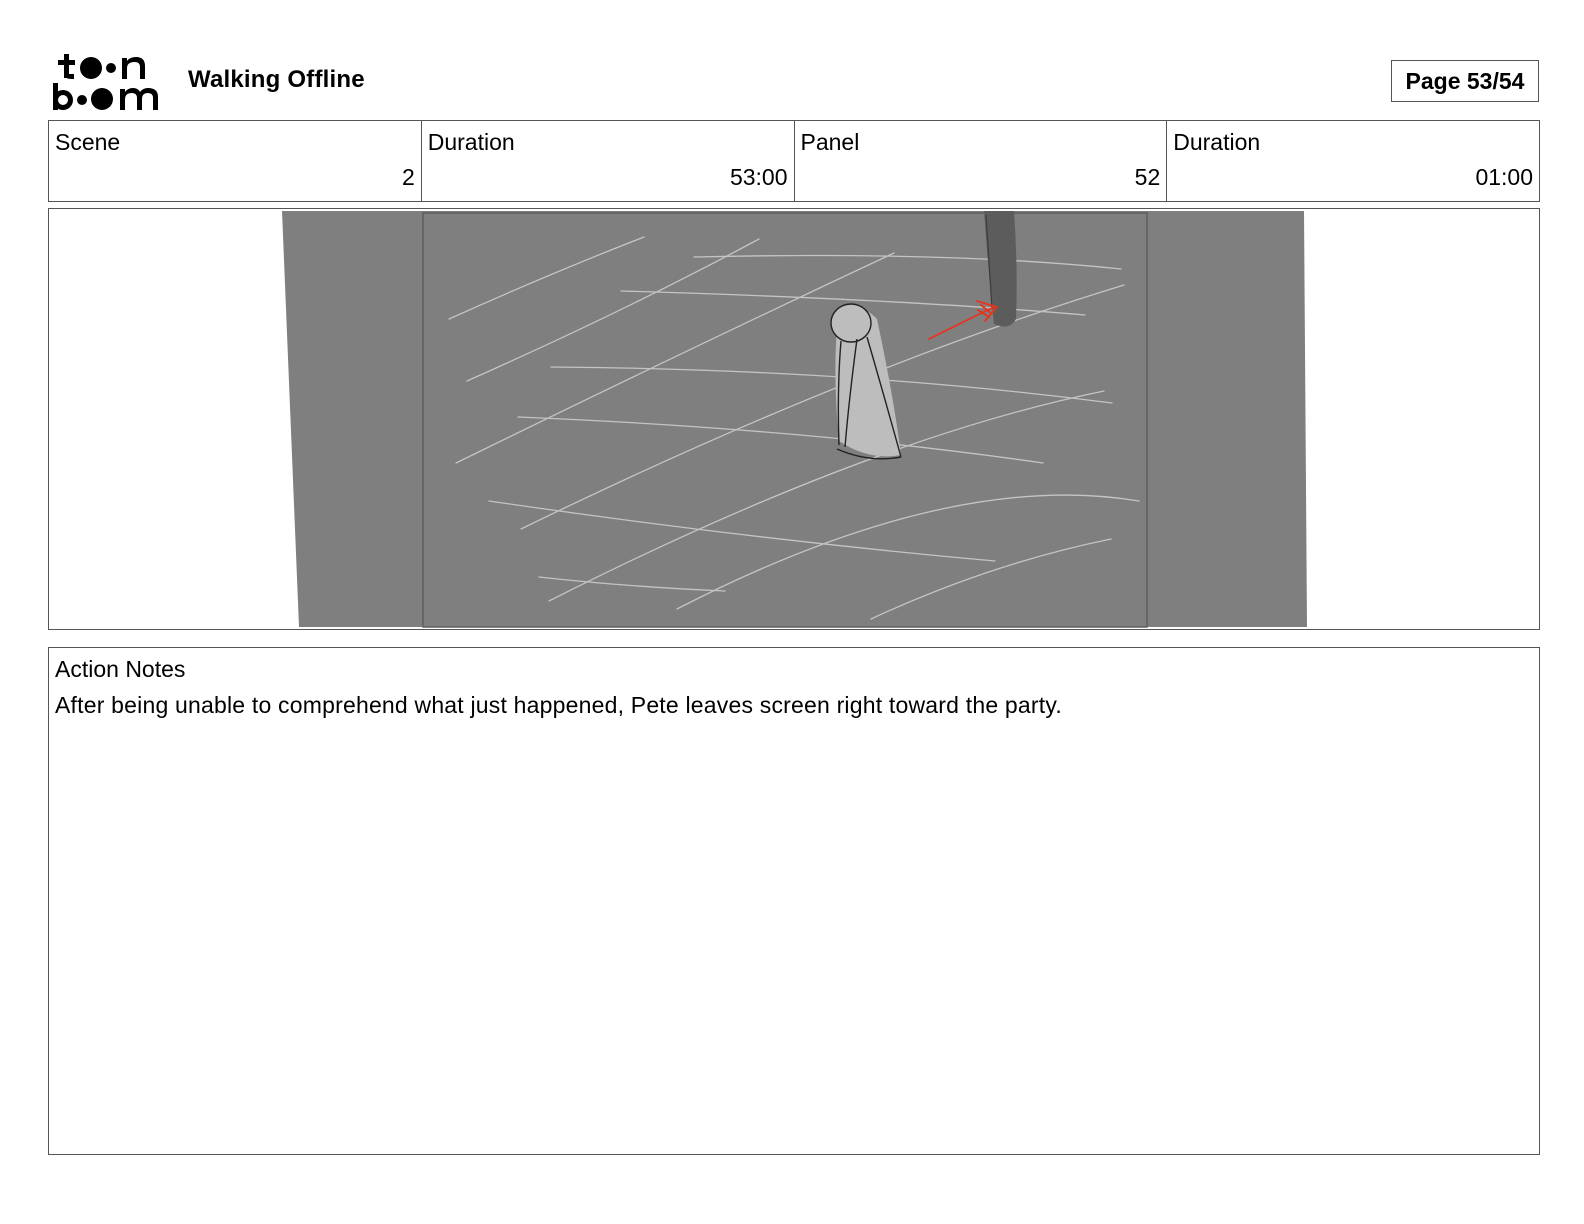 The height and width of the screenshot is (1224, 1584). What do you see at coordinates (1147, 177) in the screenshot?
I see `panel-value: 52` at bounding box center [1147, 177].